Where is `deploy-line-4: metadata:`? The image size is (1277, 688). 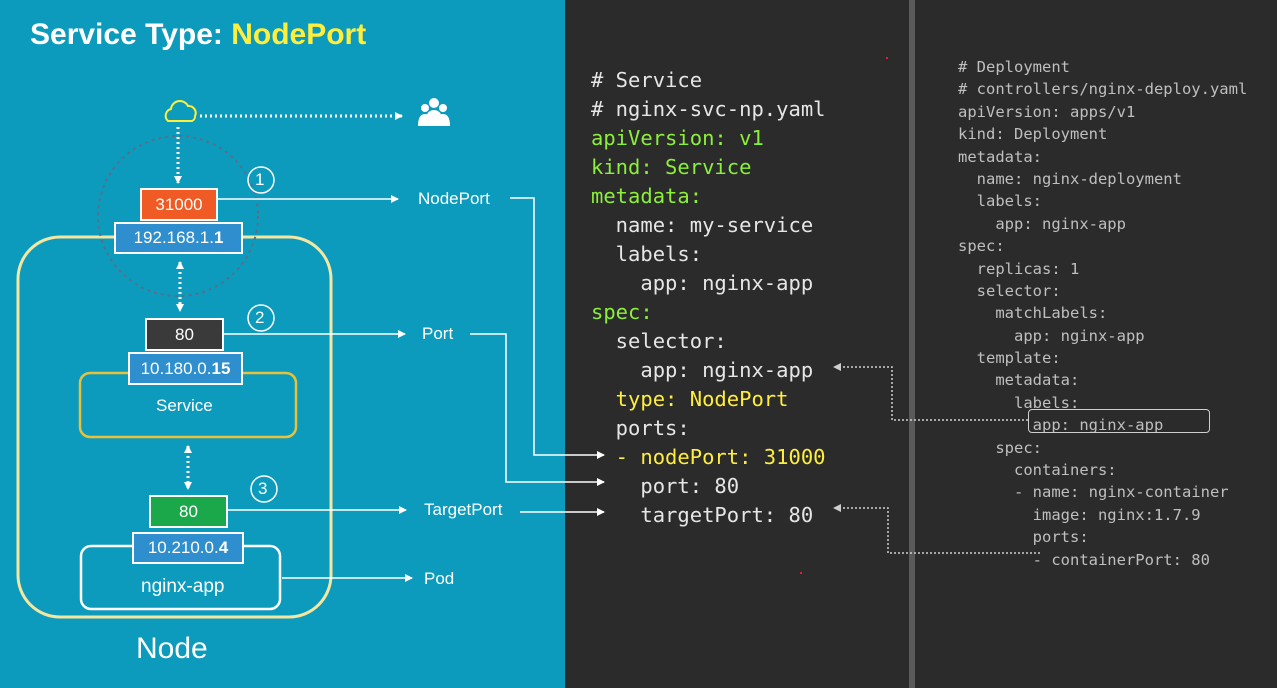 deploy-line-4: metadata: is located at coordinates (1000, 156).